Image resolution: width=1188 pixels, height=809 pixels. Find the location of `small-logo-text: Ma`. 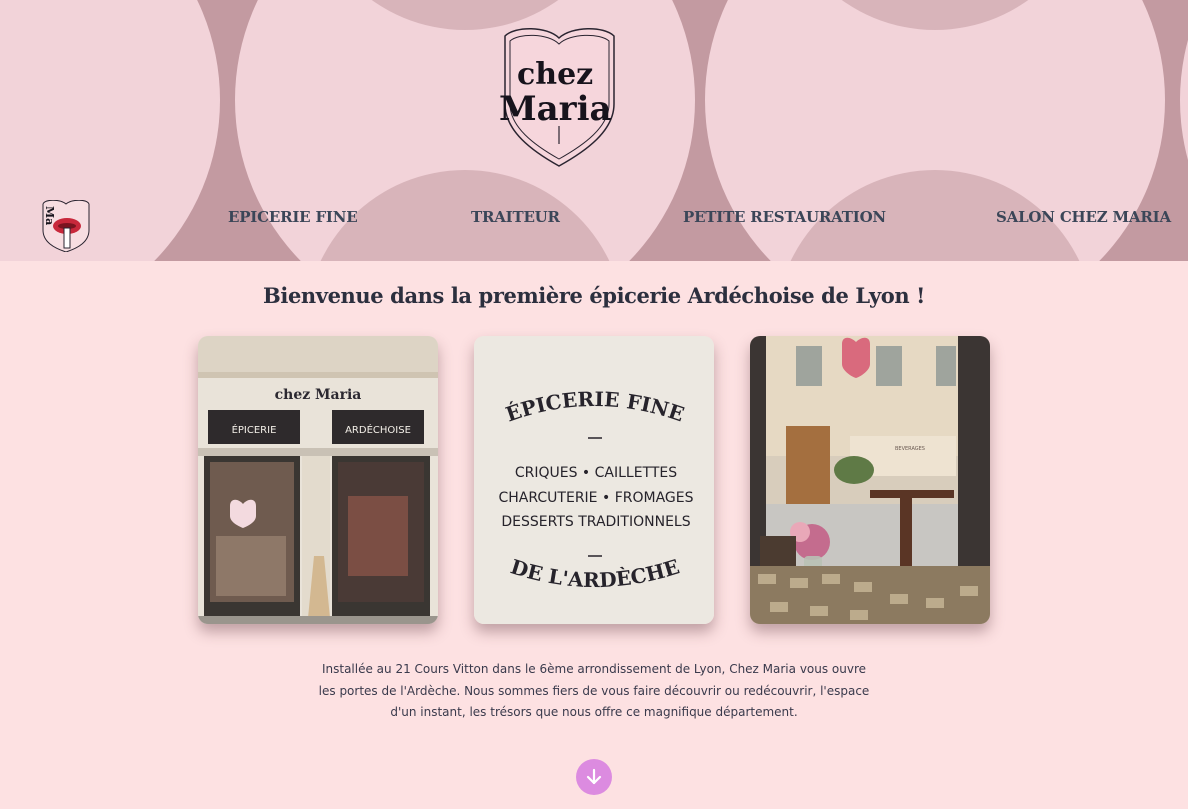

small-logo-text: Ma is located at coordinates (49, 215).